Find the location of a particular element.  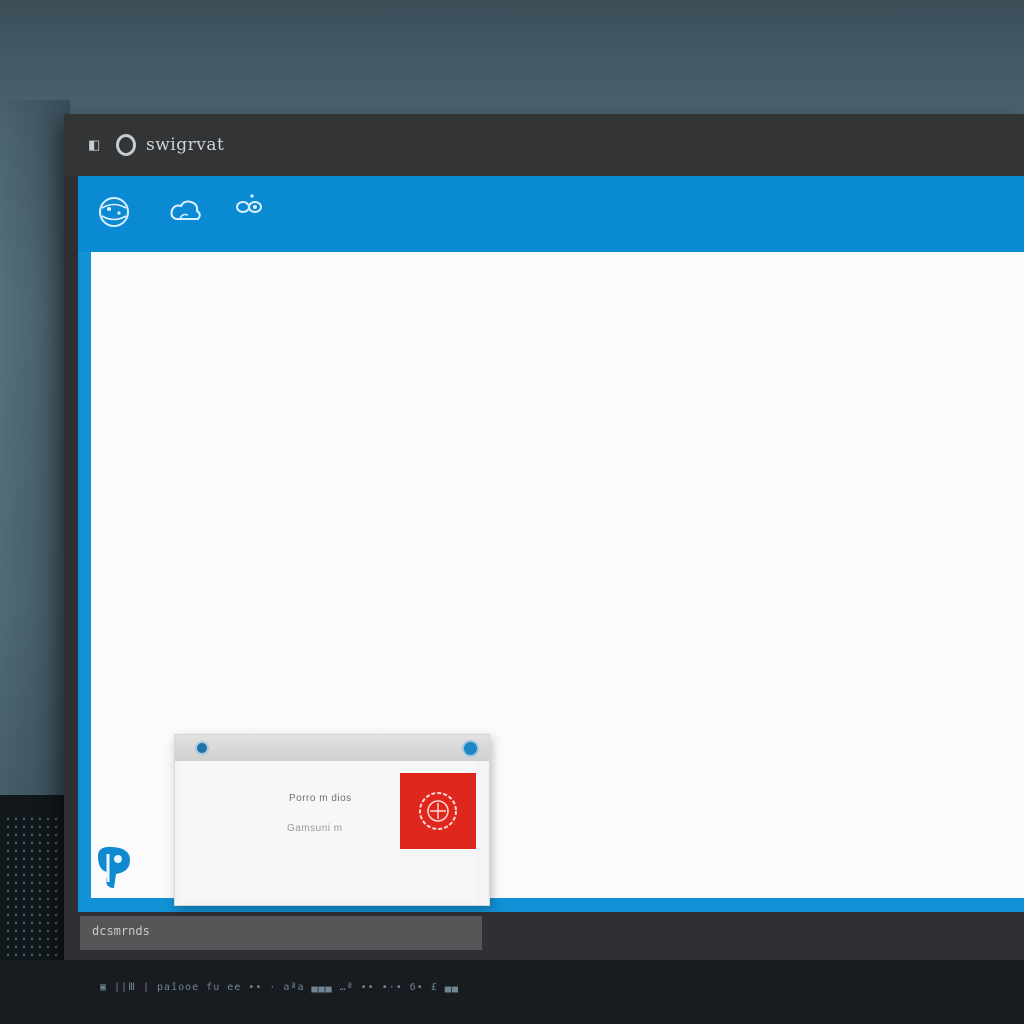

cloud-icon is located at coordinates (185, 210).